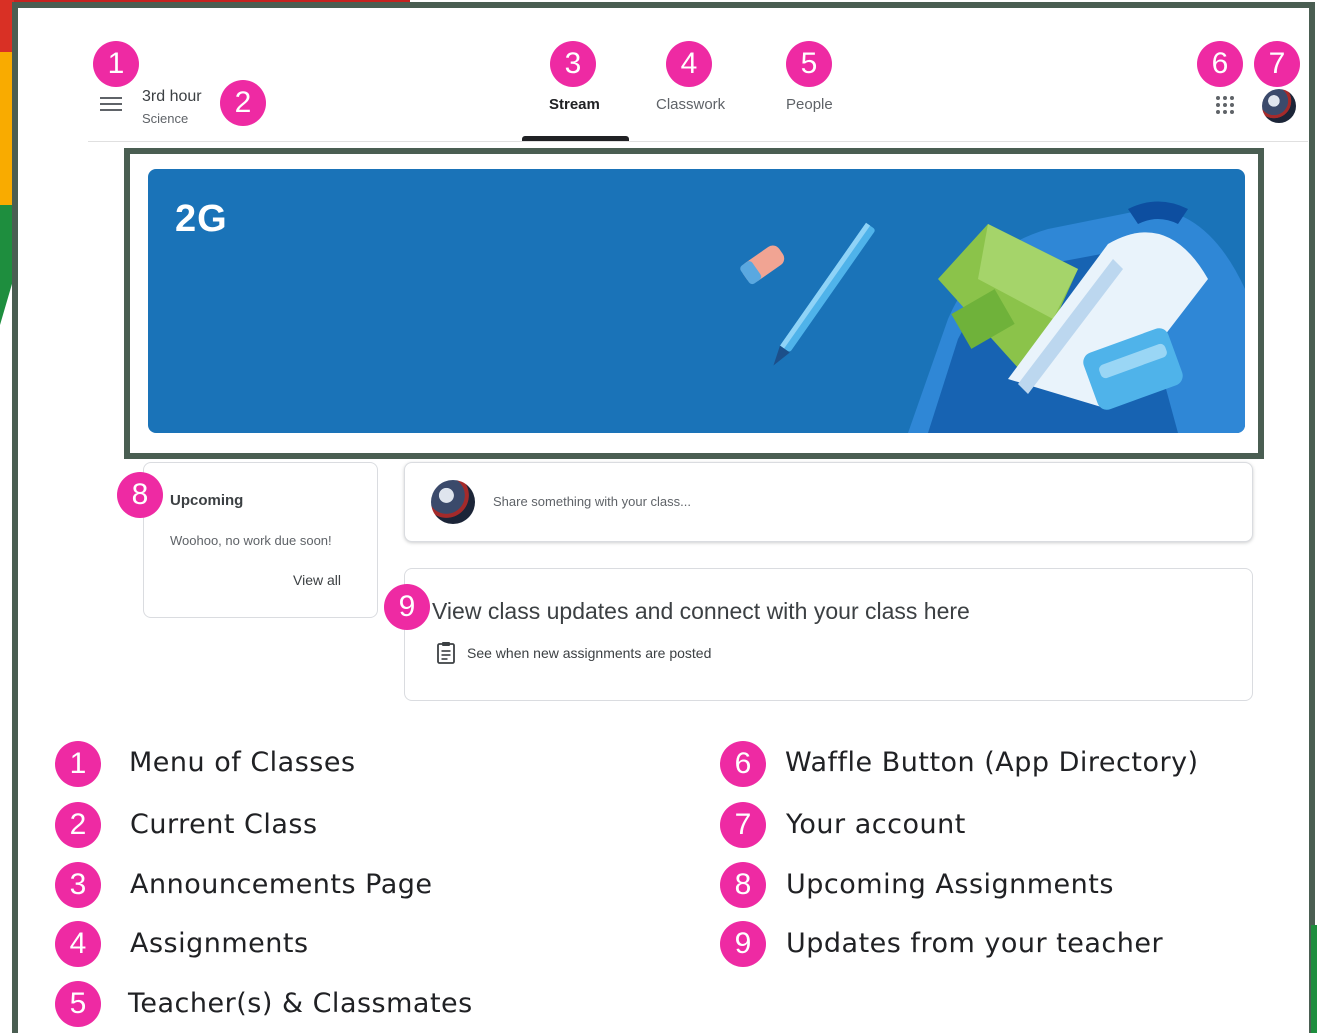  What do you see at coordinates (317, 580) in the screenshot?
I see `view-all-link: View all` at bounding box center [317, 580].